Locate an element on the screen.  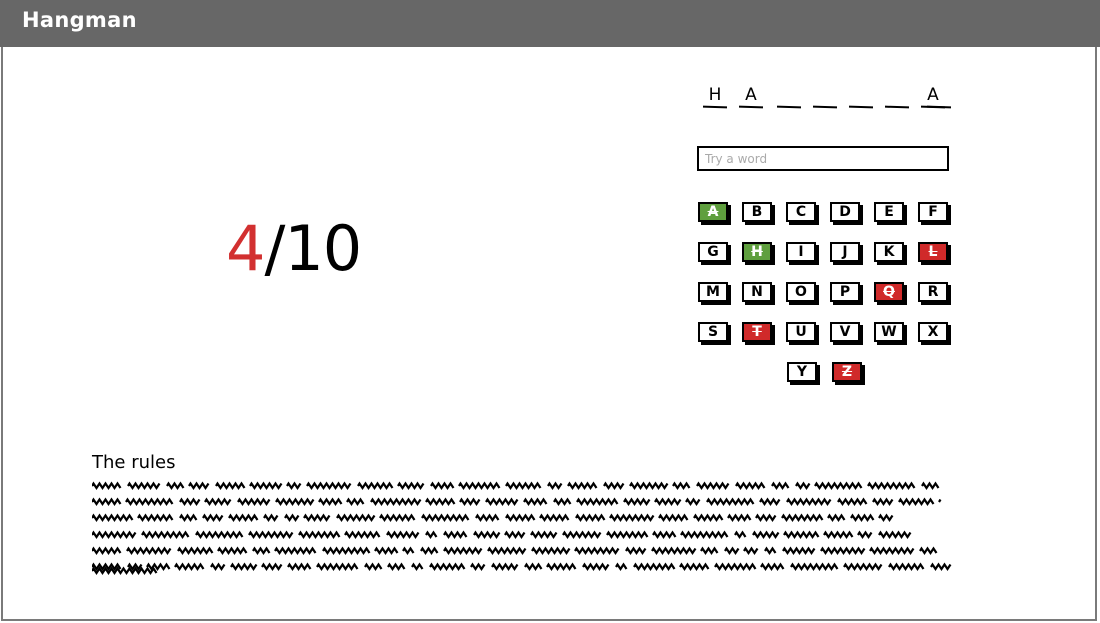
key-q: Q is located at coordinates (889, 292).